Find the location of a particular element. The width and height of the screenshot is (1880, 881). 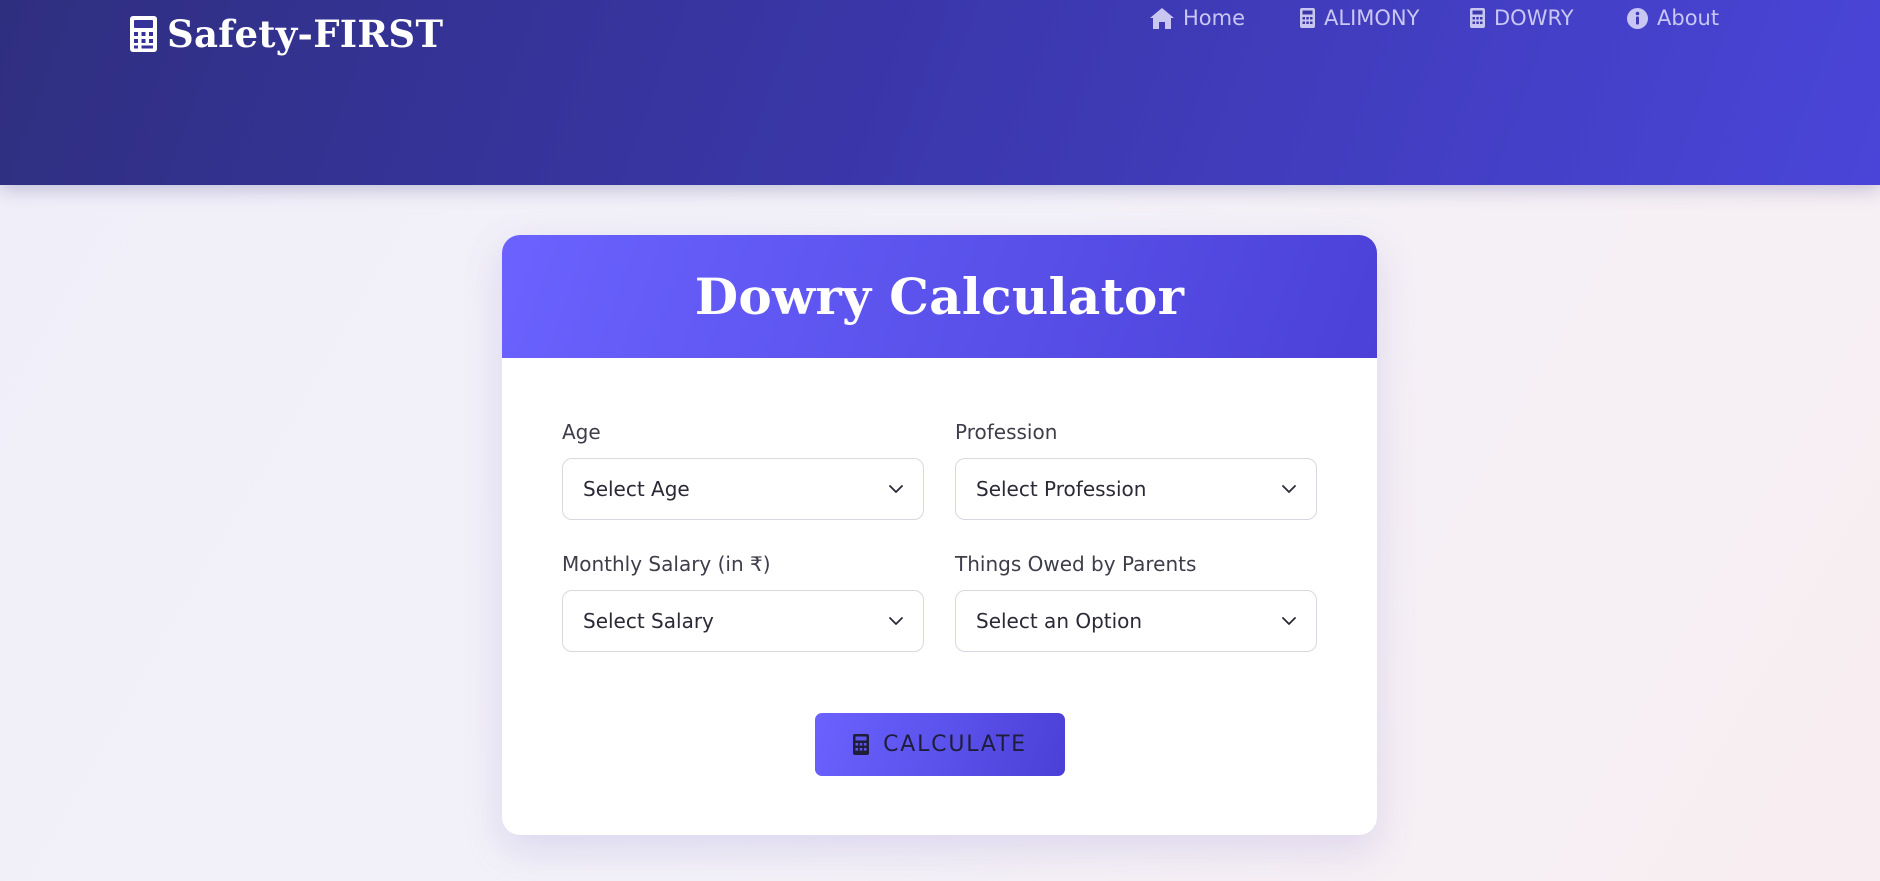

salary-field: Monthly Salary (in ₹) Select Salary is located at coordinates (743, 601).